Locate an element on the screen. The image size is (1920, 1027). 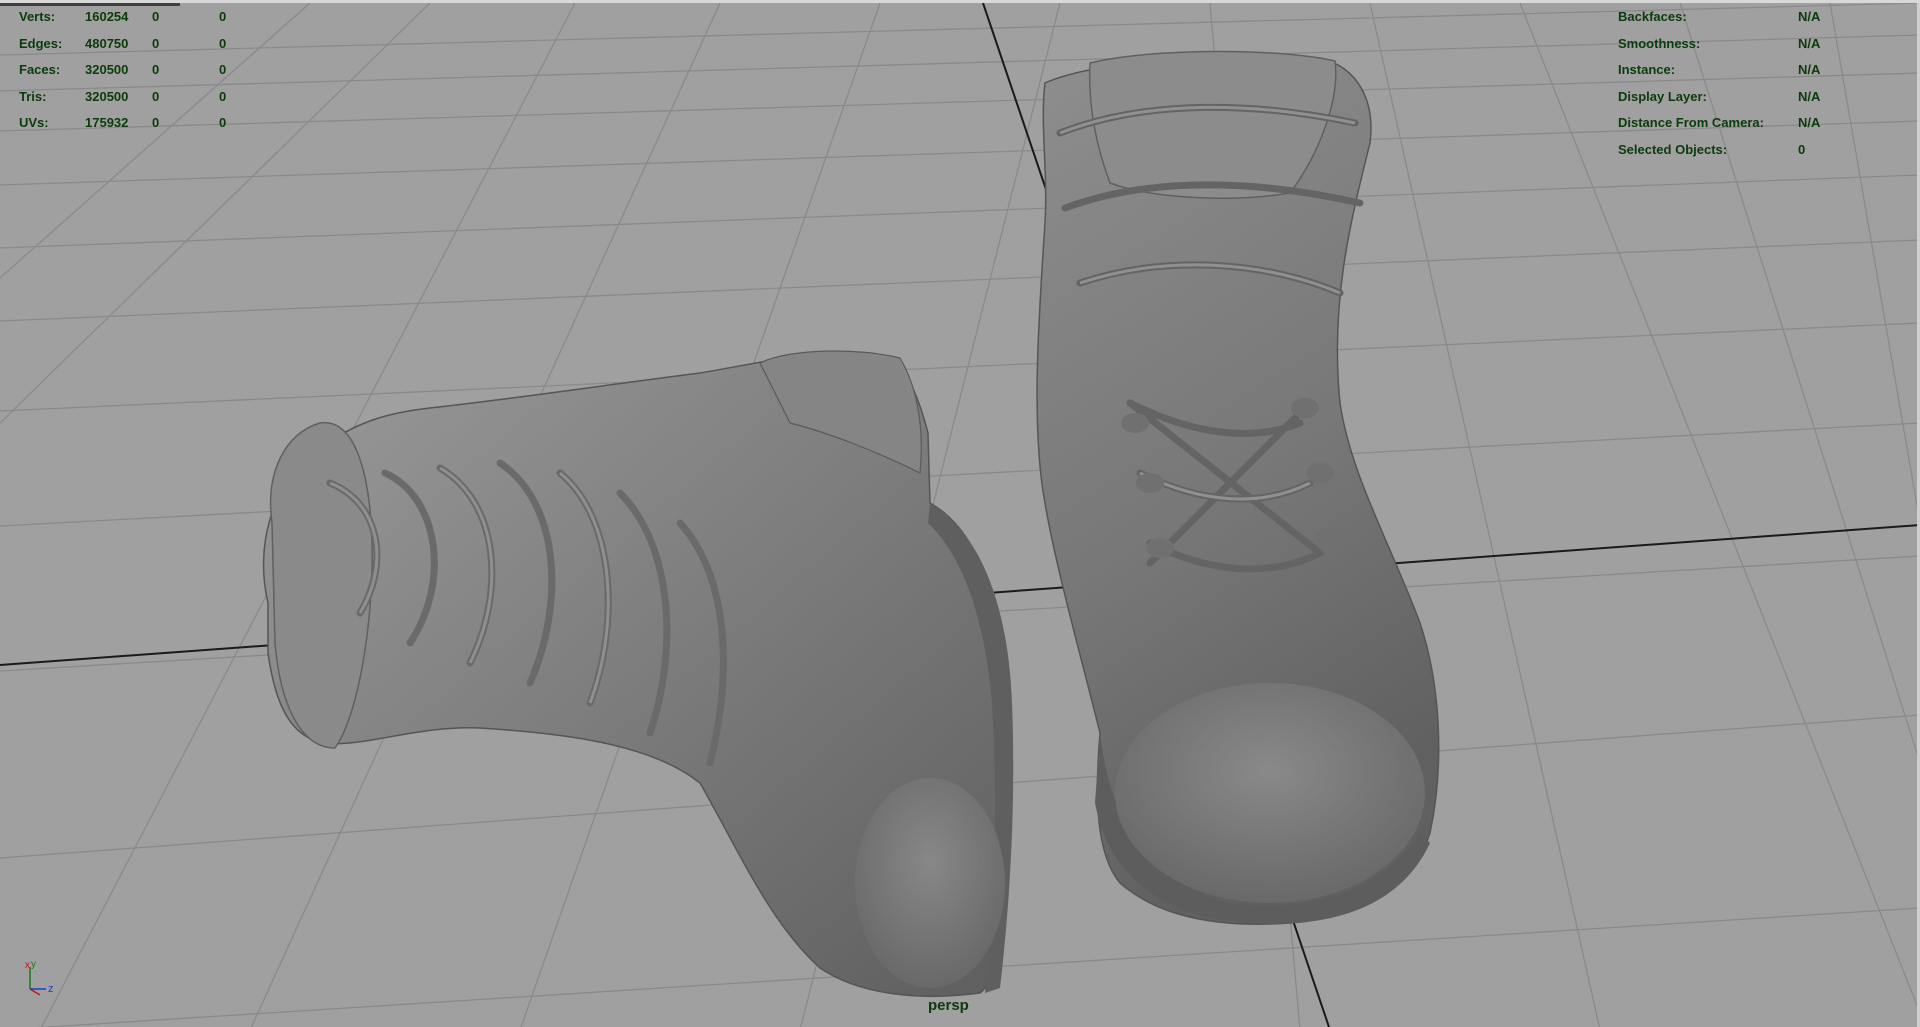
hud-row-backfaces: Backfaces: N/A is located at coordinates (1748, 17).